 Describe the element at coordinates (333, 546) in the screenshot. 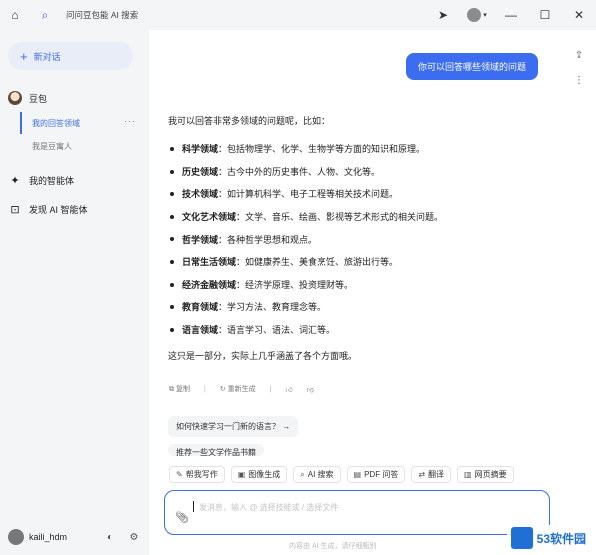

I see `disclaimer: 内容由 AI 生成，请仔细甄别` at that location.